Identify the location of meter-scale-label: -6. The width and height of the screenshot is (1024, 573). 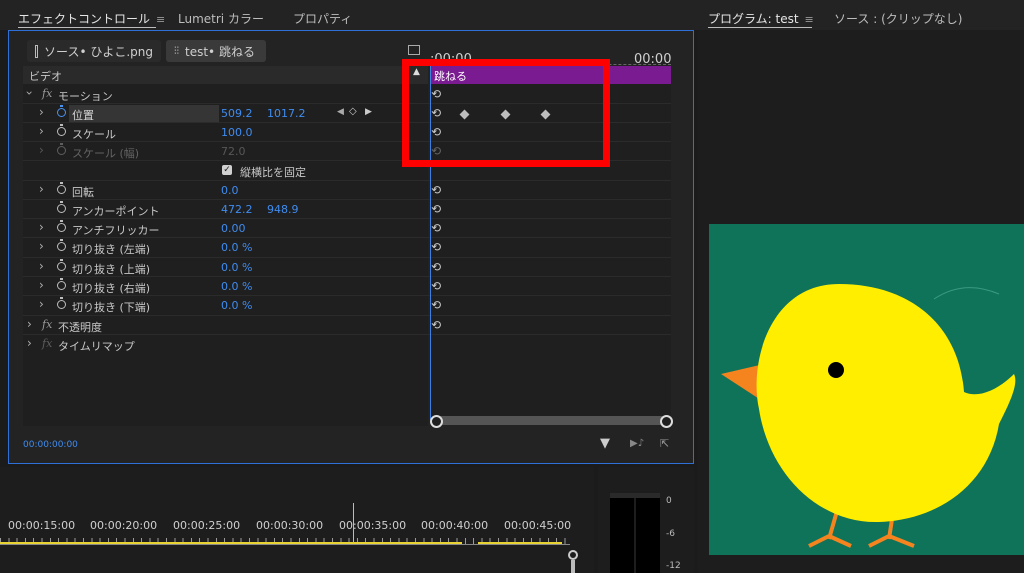
(670, 534).